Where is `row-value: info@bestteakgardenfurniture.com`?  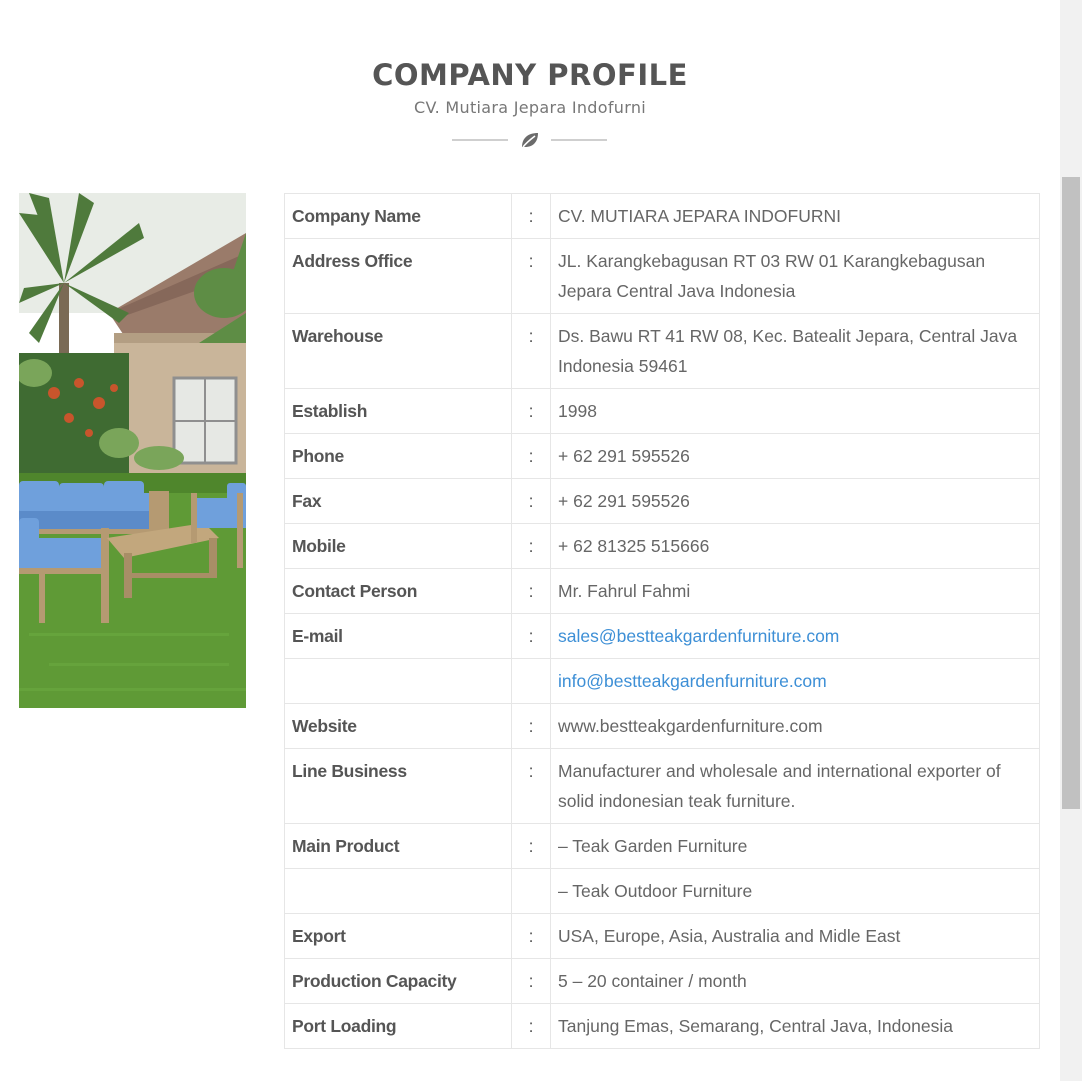 row-value: info@bestteakgardenfurniture.com is located at coordinates (795, 681).